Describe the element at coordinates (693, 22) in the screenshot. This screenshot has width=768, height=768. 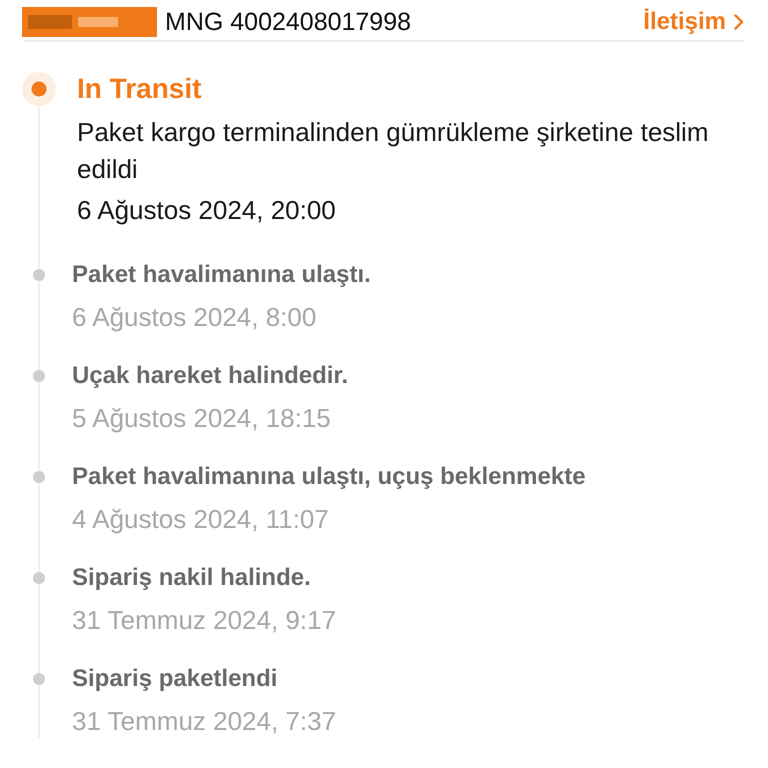
I see `contact-link: İletişim` at that location.